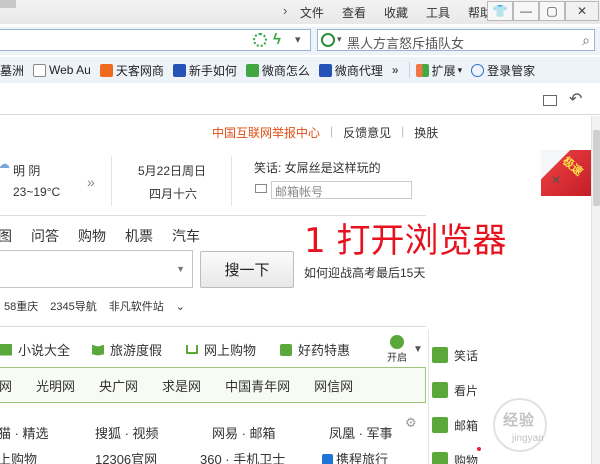  What do you see at coordinates (204, 70) in the screenshot?
I see `fav-item: 新手如何` at bounding box center [204, 70].